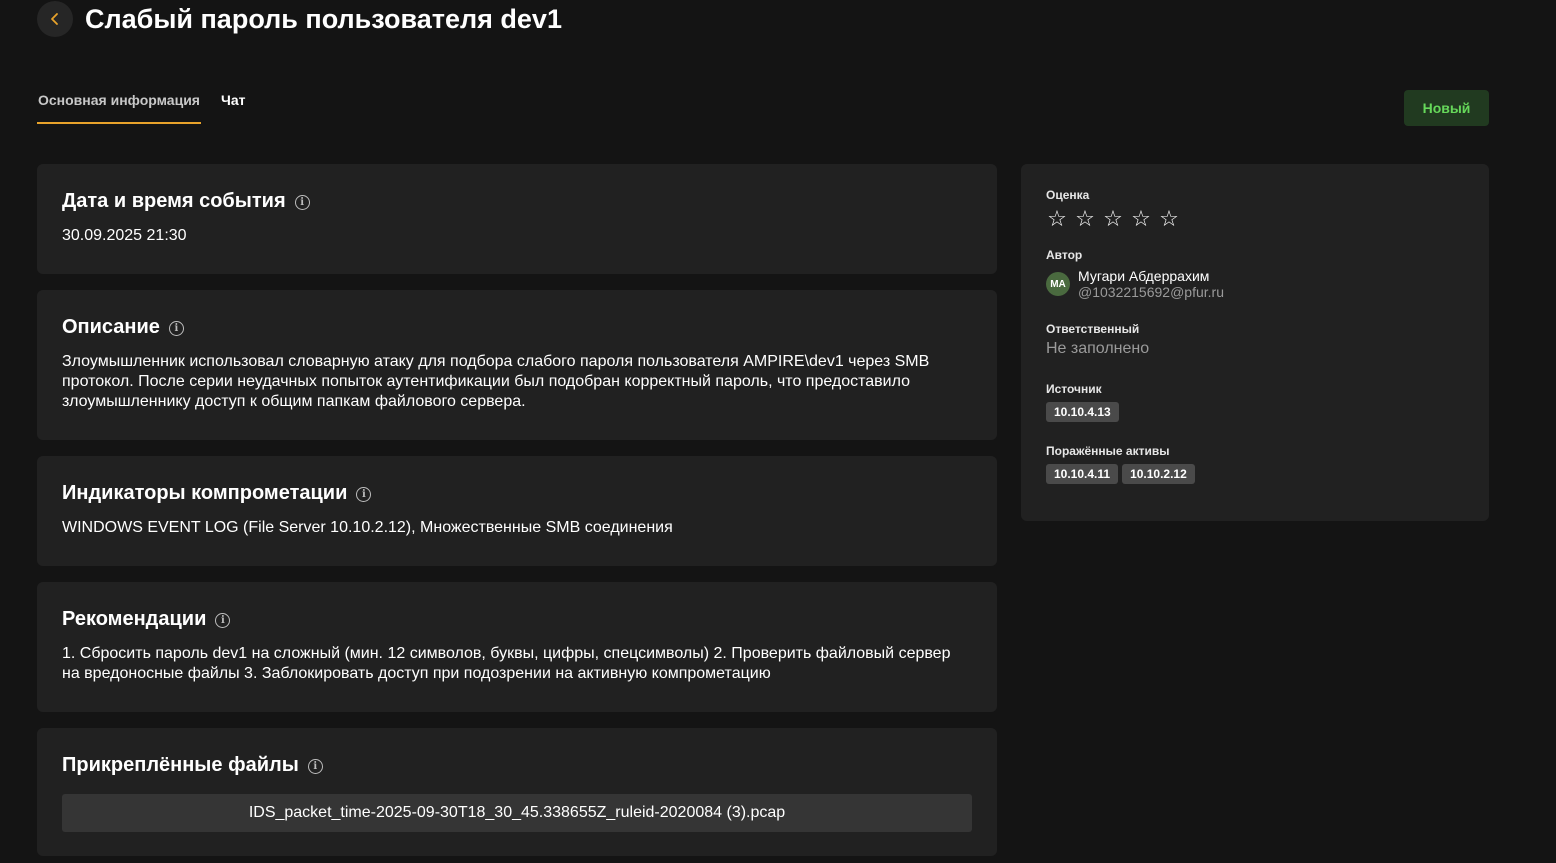 This screenshot has height=863, width=1556. Describe the element at coordinates (1082, 474) in the screenshot. I see `ip-chip: 10.10.4.11` at that location.